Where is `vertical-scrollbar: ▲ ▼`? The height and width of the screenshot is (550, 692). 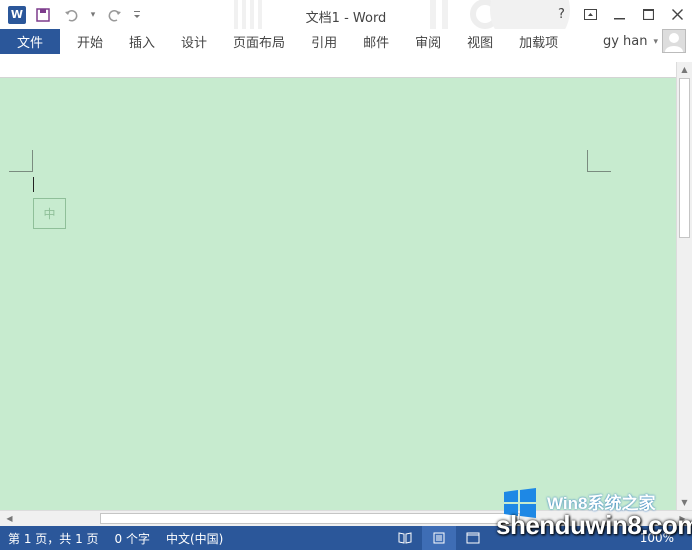
vertical-scrollbar: ▲ ▼ is located at coordinates (684, 286).